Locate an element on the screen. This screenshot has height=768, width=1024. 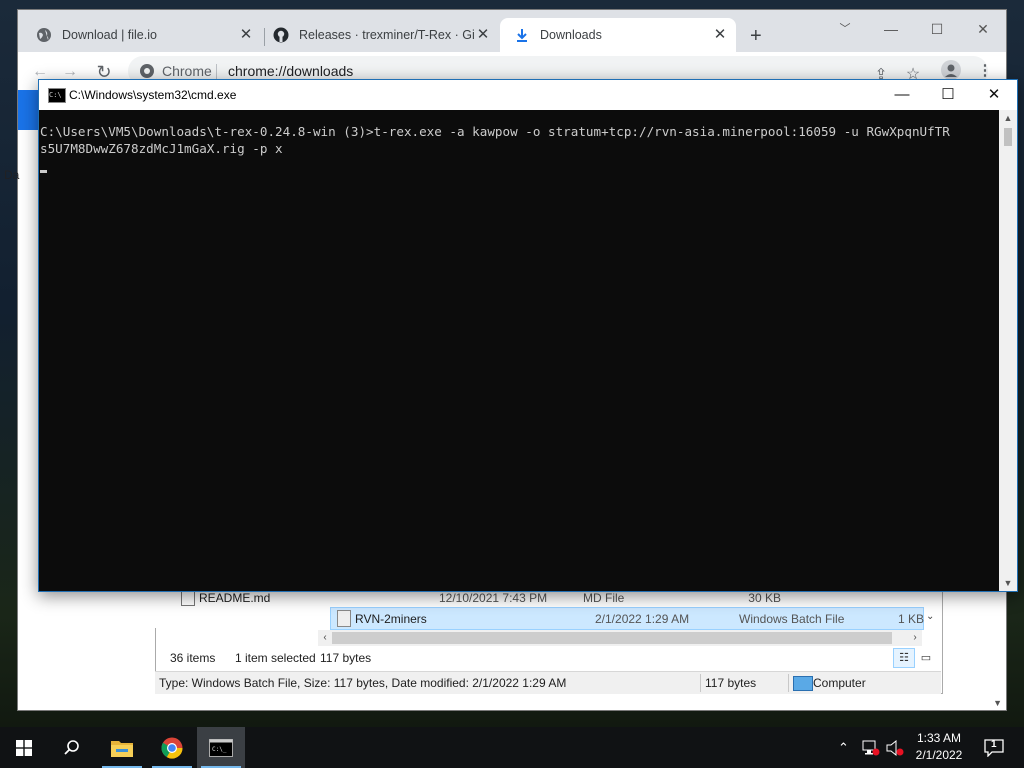
site-info: Chrome is located at coordinates (176, 71).